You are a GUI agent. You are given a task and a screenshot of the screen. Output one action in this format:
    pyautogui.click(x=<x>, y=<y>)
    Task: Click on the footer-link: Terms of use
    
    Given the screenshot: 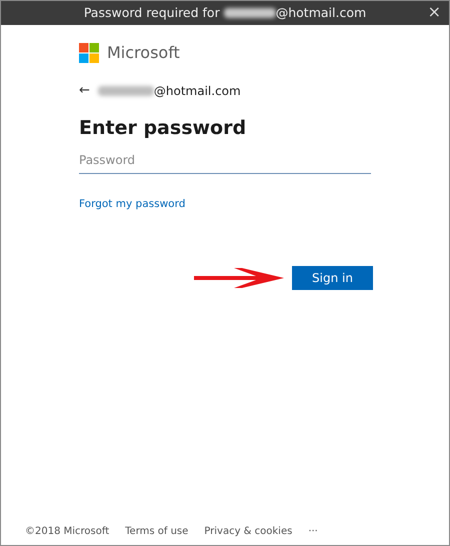 What is the action you would take?
    pyautogui.click(x=156, y=531)
    